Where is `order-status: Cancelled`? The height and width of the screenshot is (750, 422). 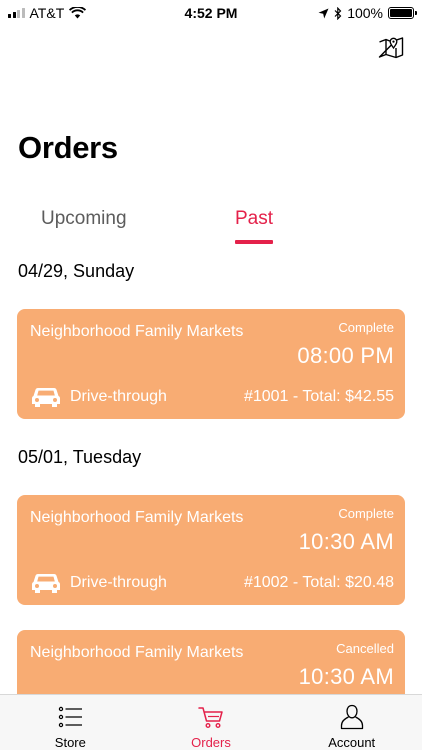
order-status: Cancelled is located at coordinates (365, 648).